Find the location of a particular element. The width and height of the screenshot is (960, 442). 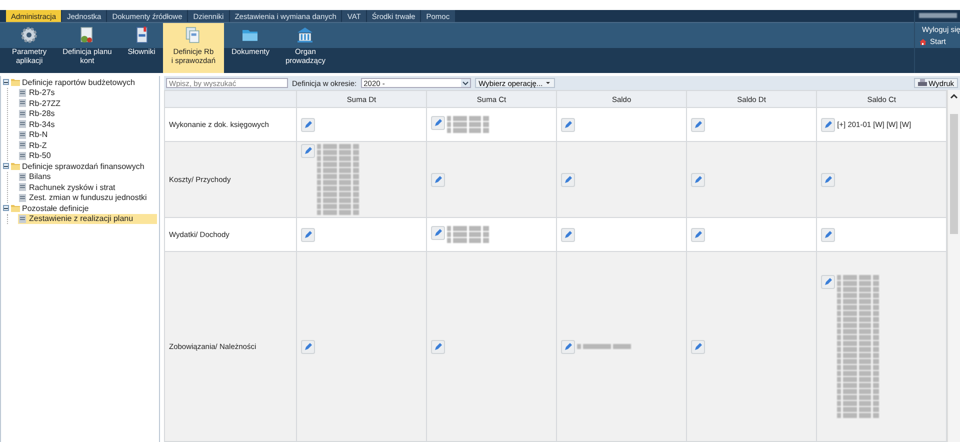

tree-item: Rachunek zysków i strat is located at coordinates (87, 187).